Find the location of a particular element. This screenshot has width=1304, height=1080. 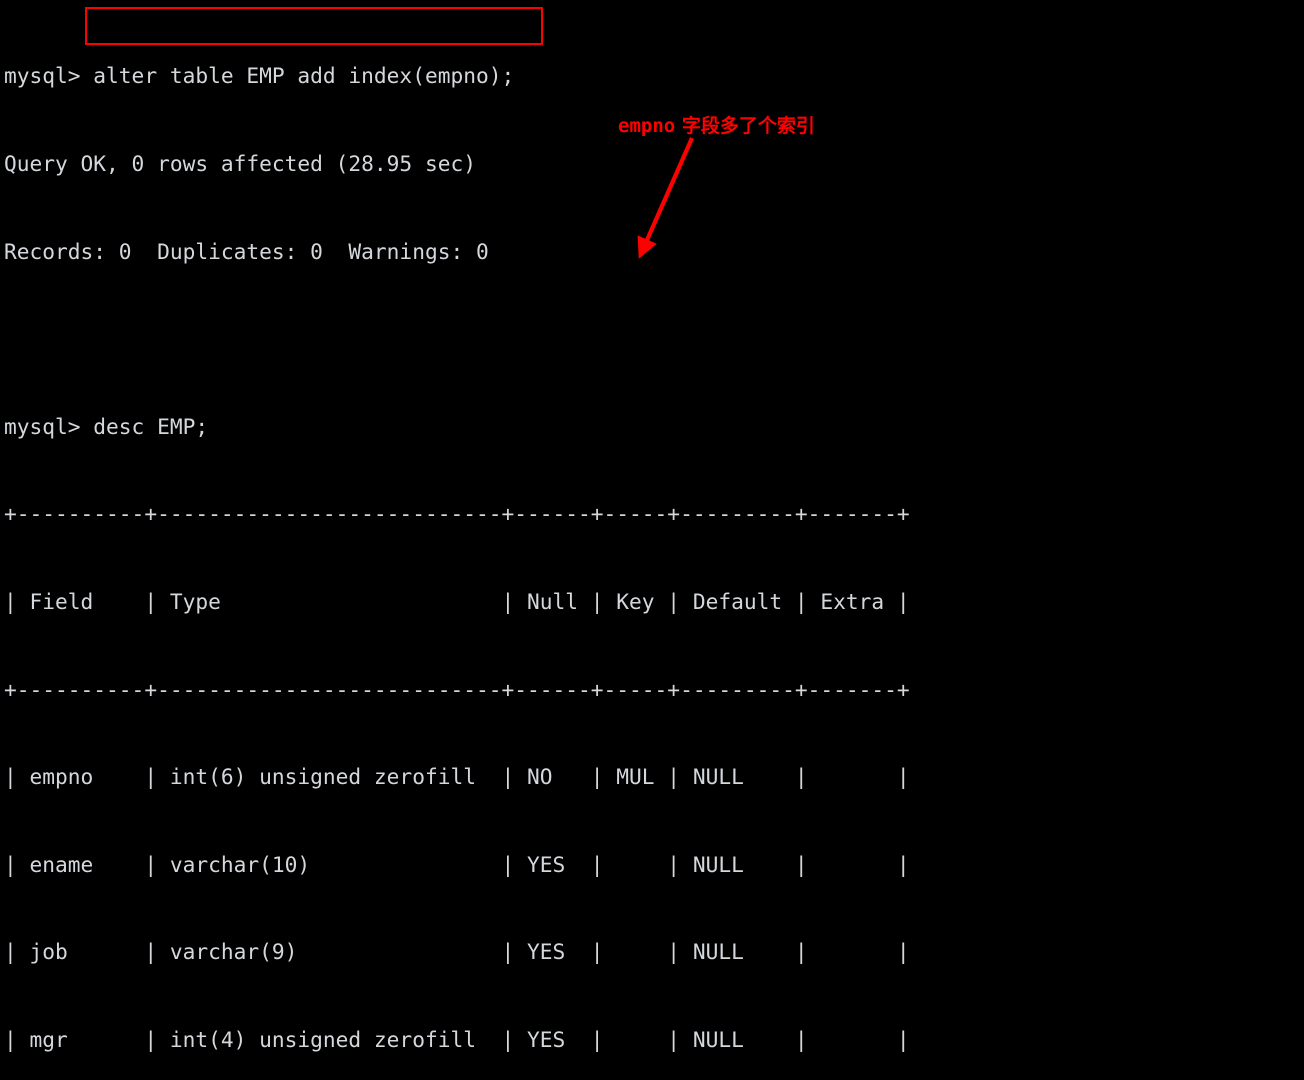

terminal-line: Query OK, 0 rows affected (28.95 sec) is located at coordinates (240, 163).